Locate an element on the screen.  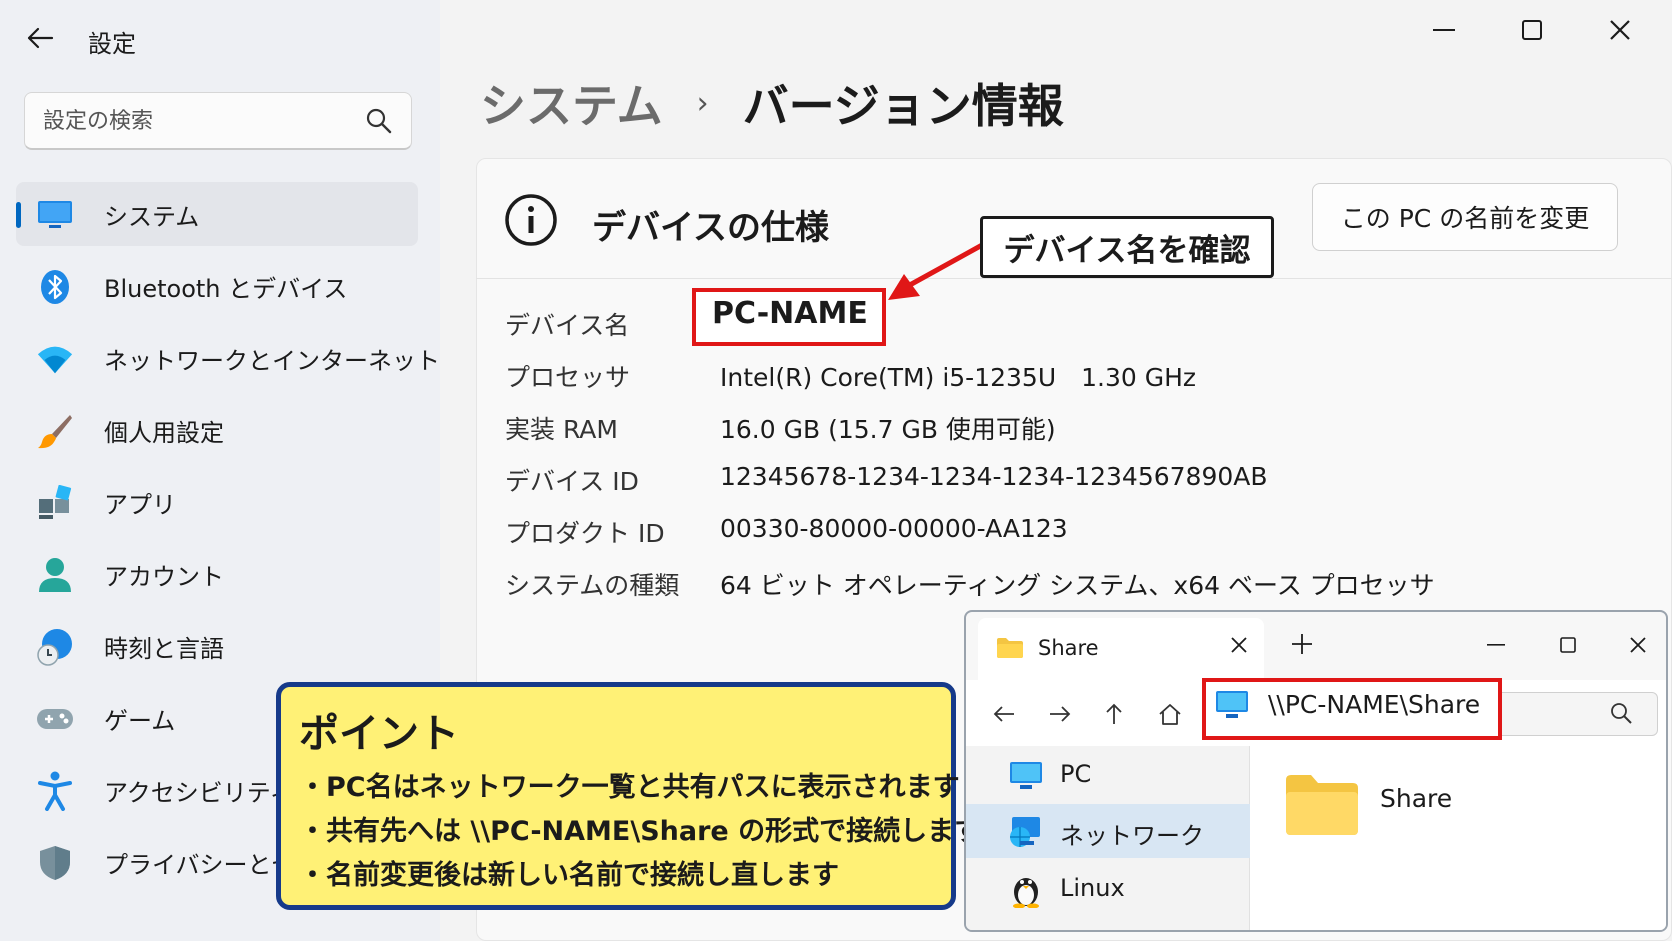
minimize-button is located at coordinates (1444, 30).